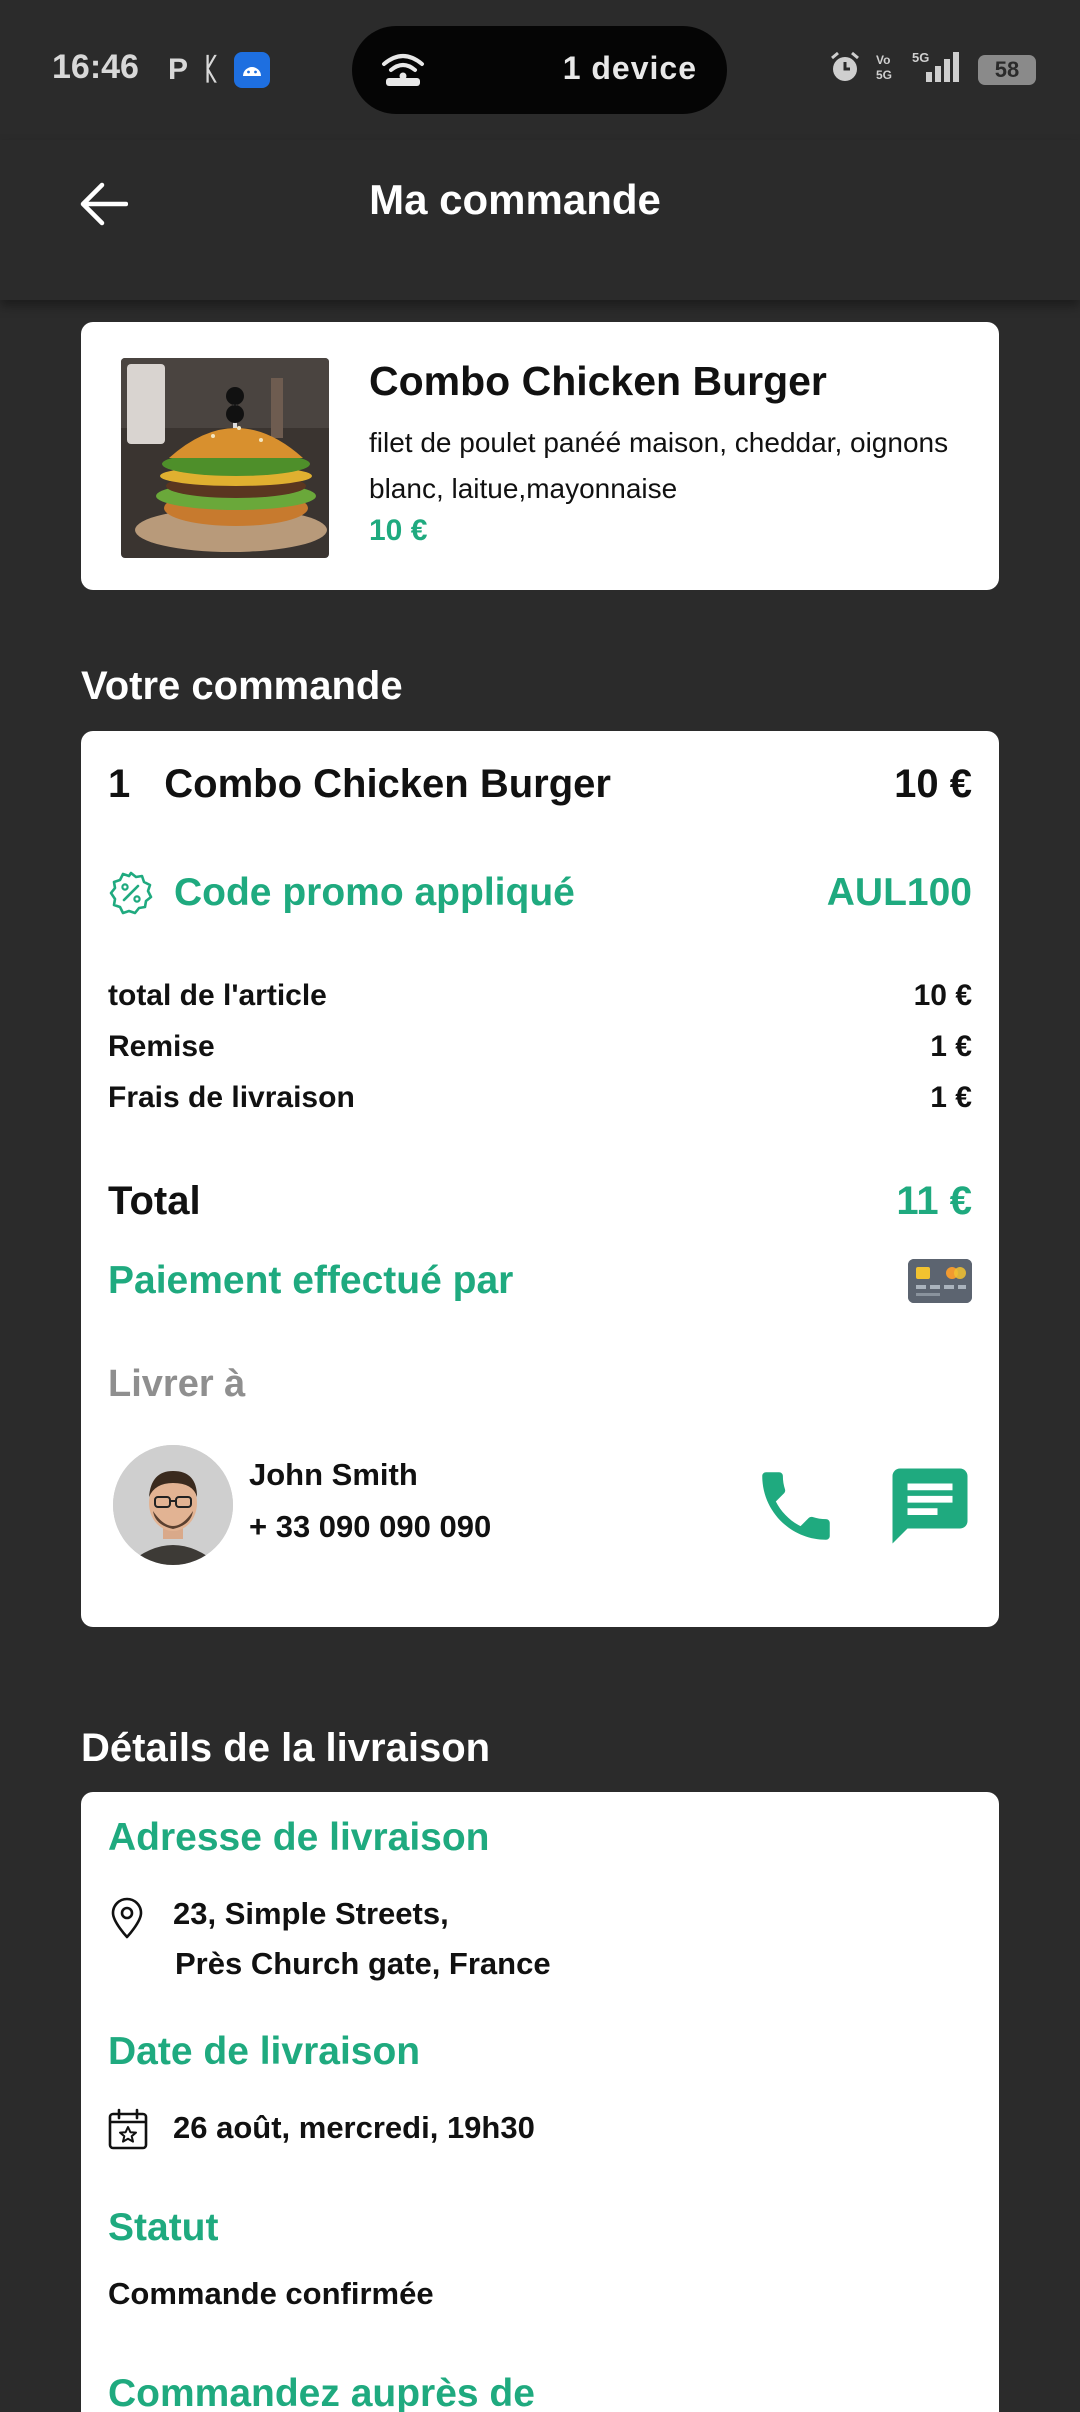 Image resolution: width=1080 pixels, height=2412 pixels. Describe the element at coordinates (629, 68) in the screenshot. I see `hotspot-text: 1 device` at that location.